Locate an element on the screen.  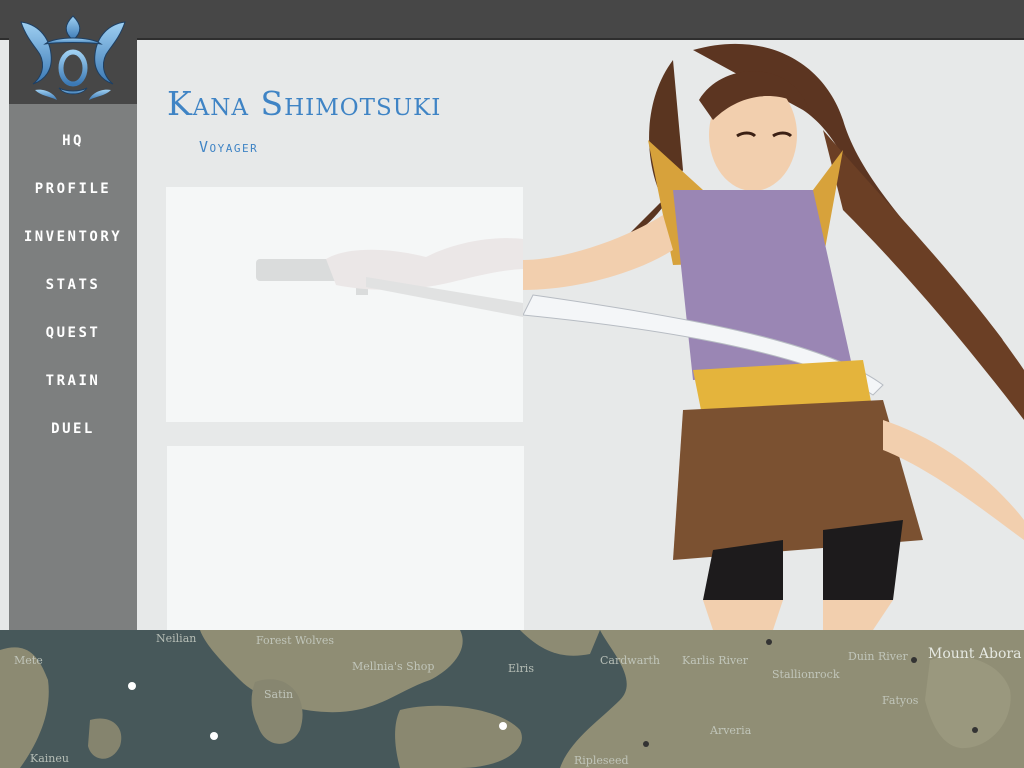
character-name: Kana Shimotsuki is located at coordinates (304, 103).